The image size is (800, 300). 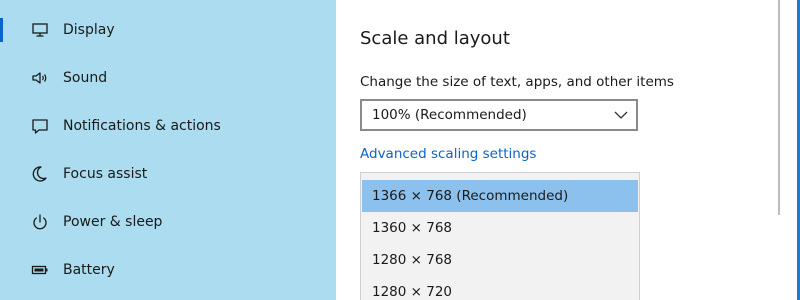 I want to click on resolution-option: 1280 × 720, so click(x=500, y=288).